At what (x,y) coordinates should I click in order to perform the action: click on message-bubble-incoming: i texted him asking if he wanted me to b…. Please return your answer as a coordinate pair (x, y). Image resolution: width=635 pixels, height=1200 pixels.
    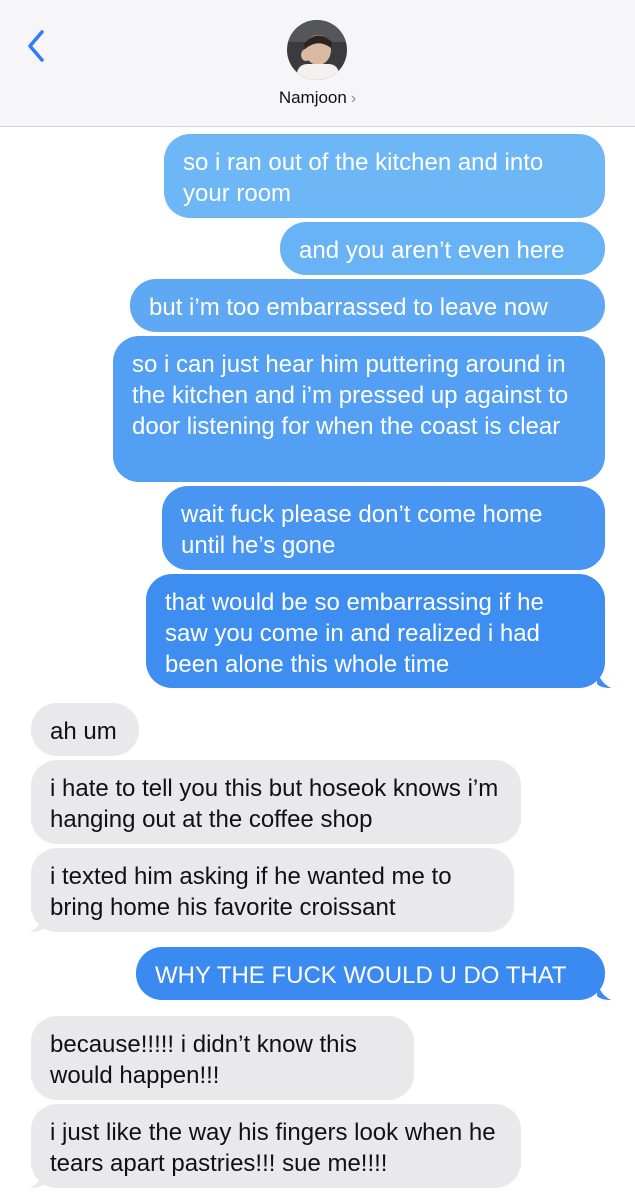
    Looking at the image, I should click on (272, 890).